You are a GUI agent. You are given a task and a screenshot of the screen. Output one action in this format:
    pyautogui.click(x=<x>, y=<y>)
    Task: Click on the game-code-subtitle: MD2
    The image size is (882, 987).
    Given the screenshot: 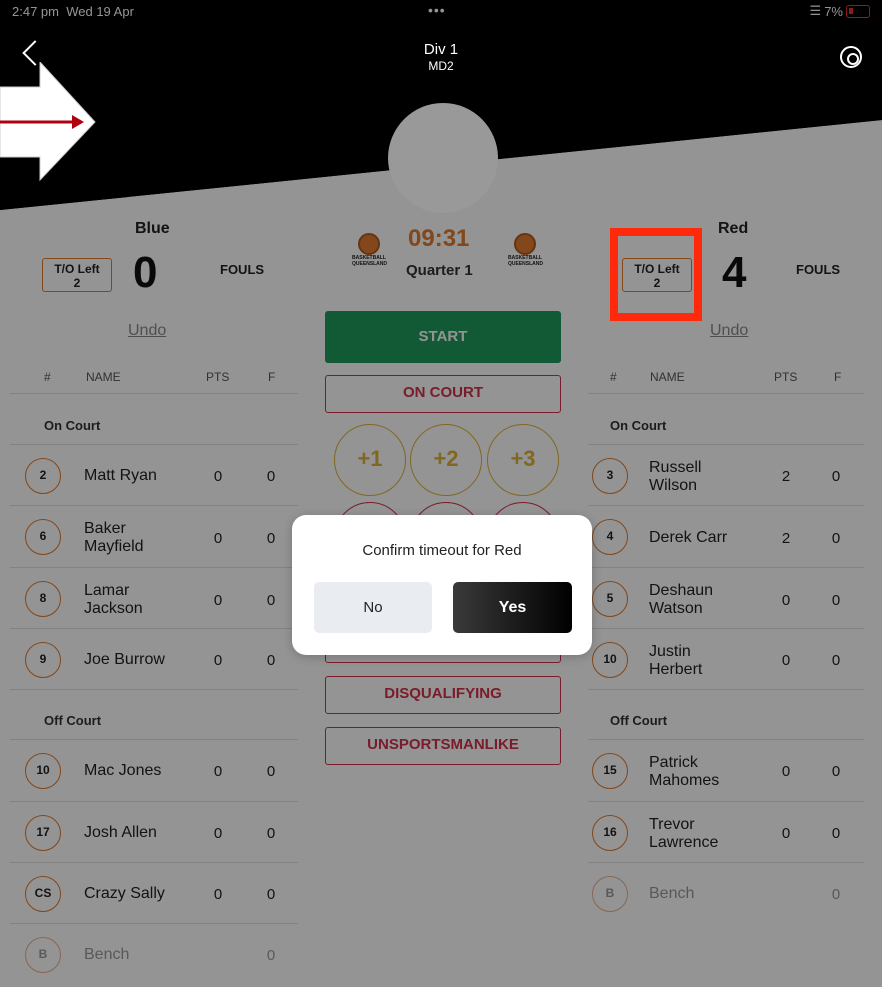 What is the action you would take?
    pyautogui.click(x=441, y=66)
    